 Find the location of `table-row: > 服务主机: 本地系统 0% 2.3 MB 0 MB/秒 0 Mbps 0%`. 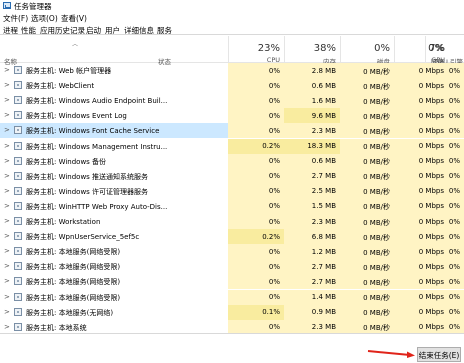

table-row: > 服务主机: 本地系统 0% 2.3 MB 0 MB/秒 0 Mbps 0% is located at coordinates (232, 326).